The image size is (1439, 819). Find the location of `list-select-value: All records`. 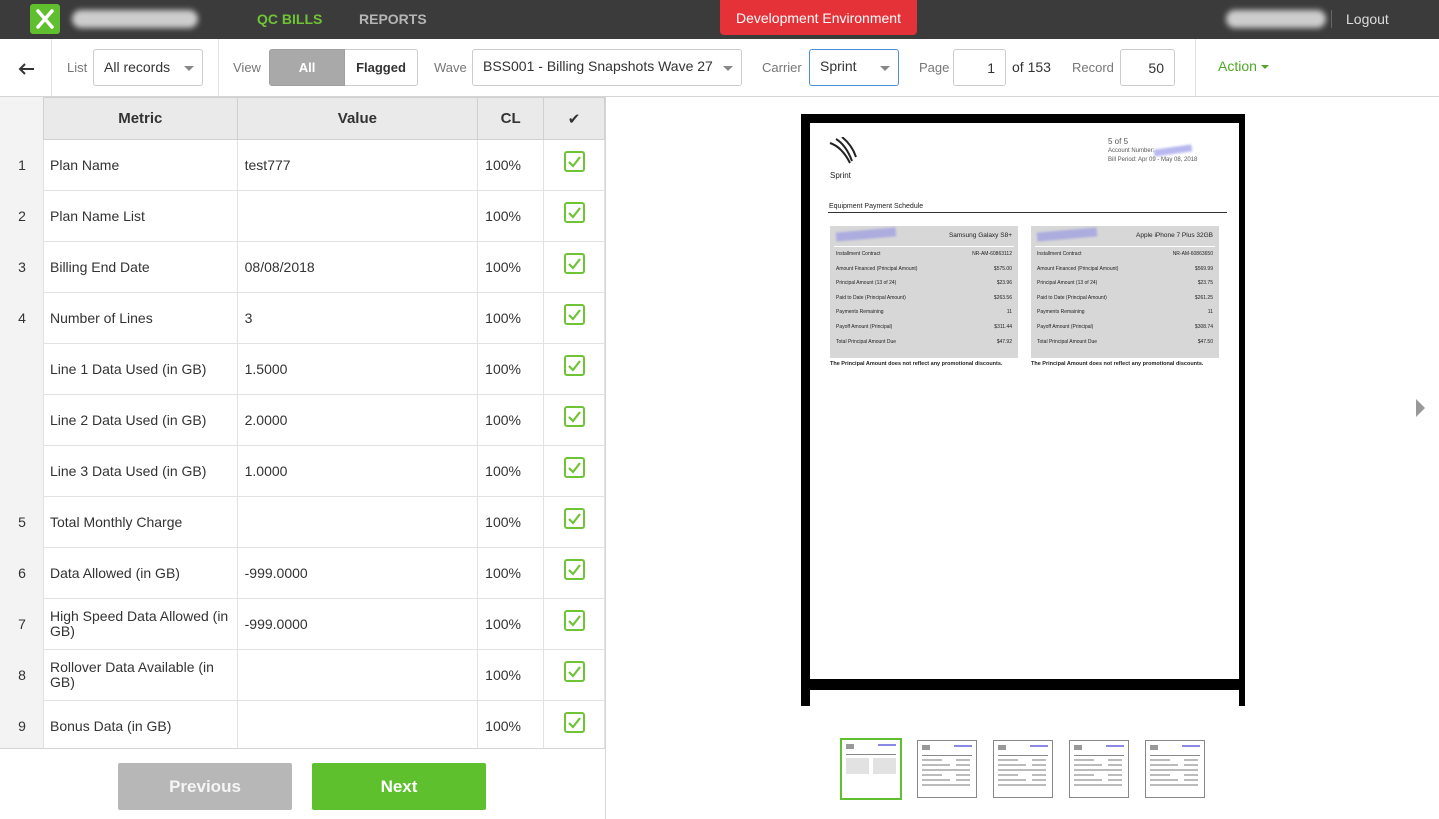

list-select-value: All records is located at coordinates (137, 67).